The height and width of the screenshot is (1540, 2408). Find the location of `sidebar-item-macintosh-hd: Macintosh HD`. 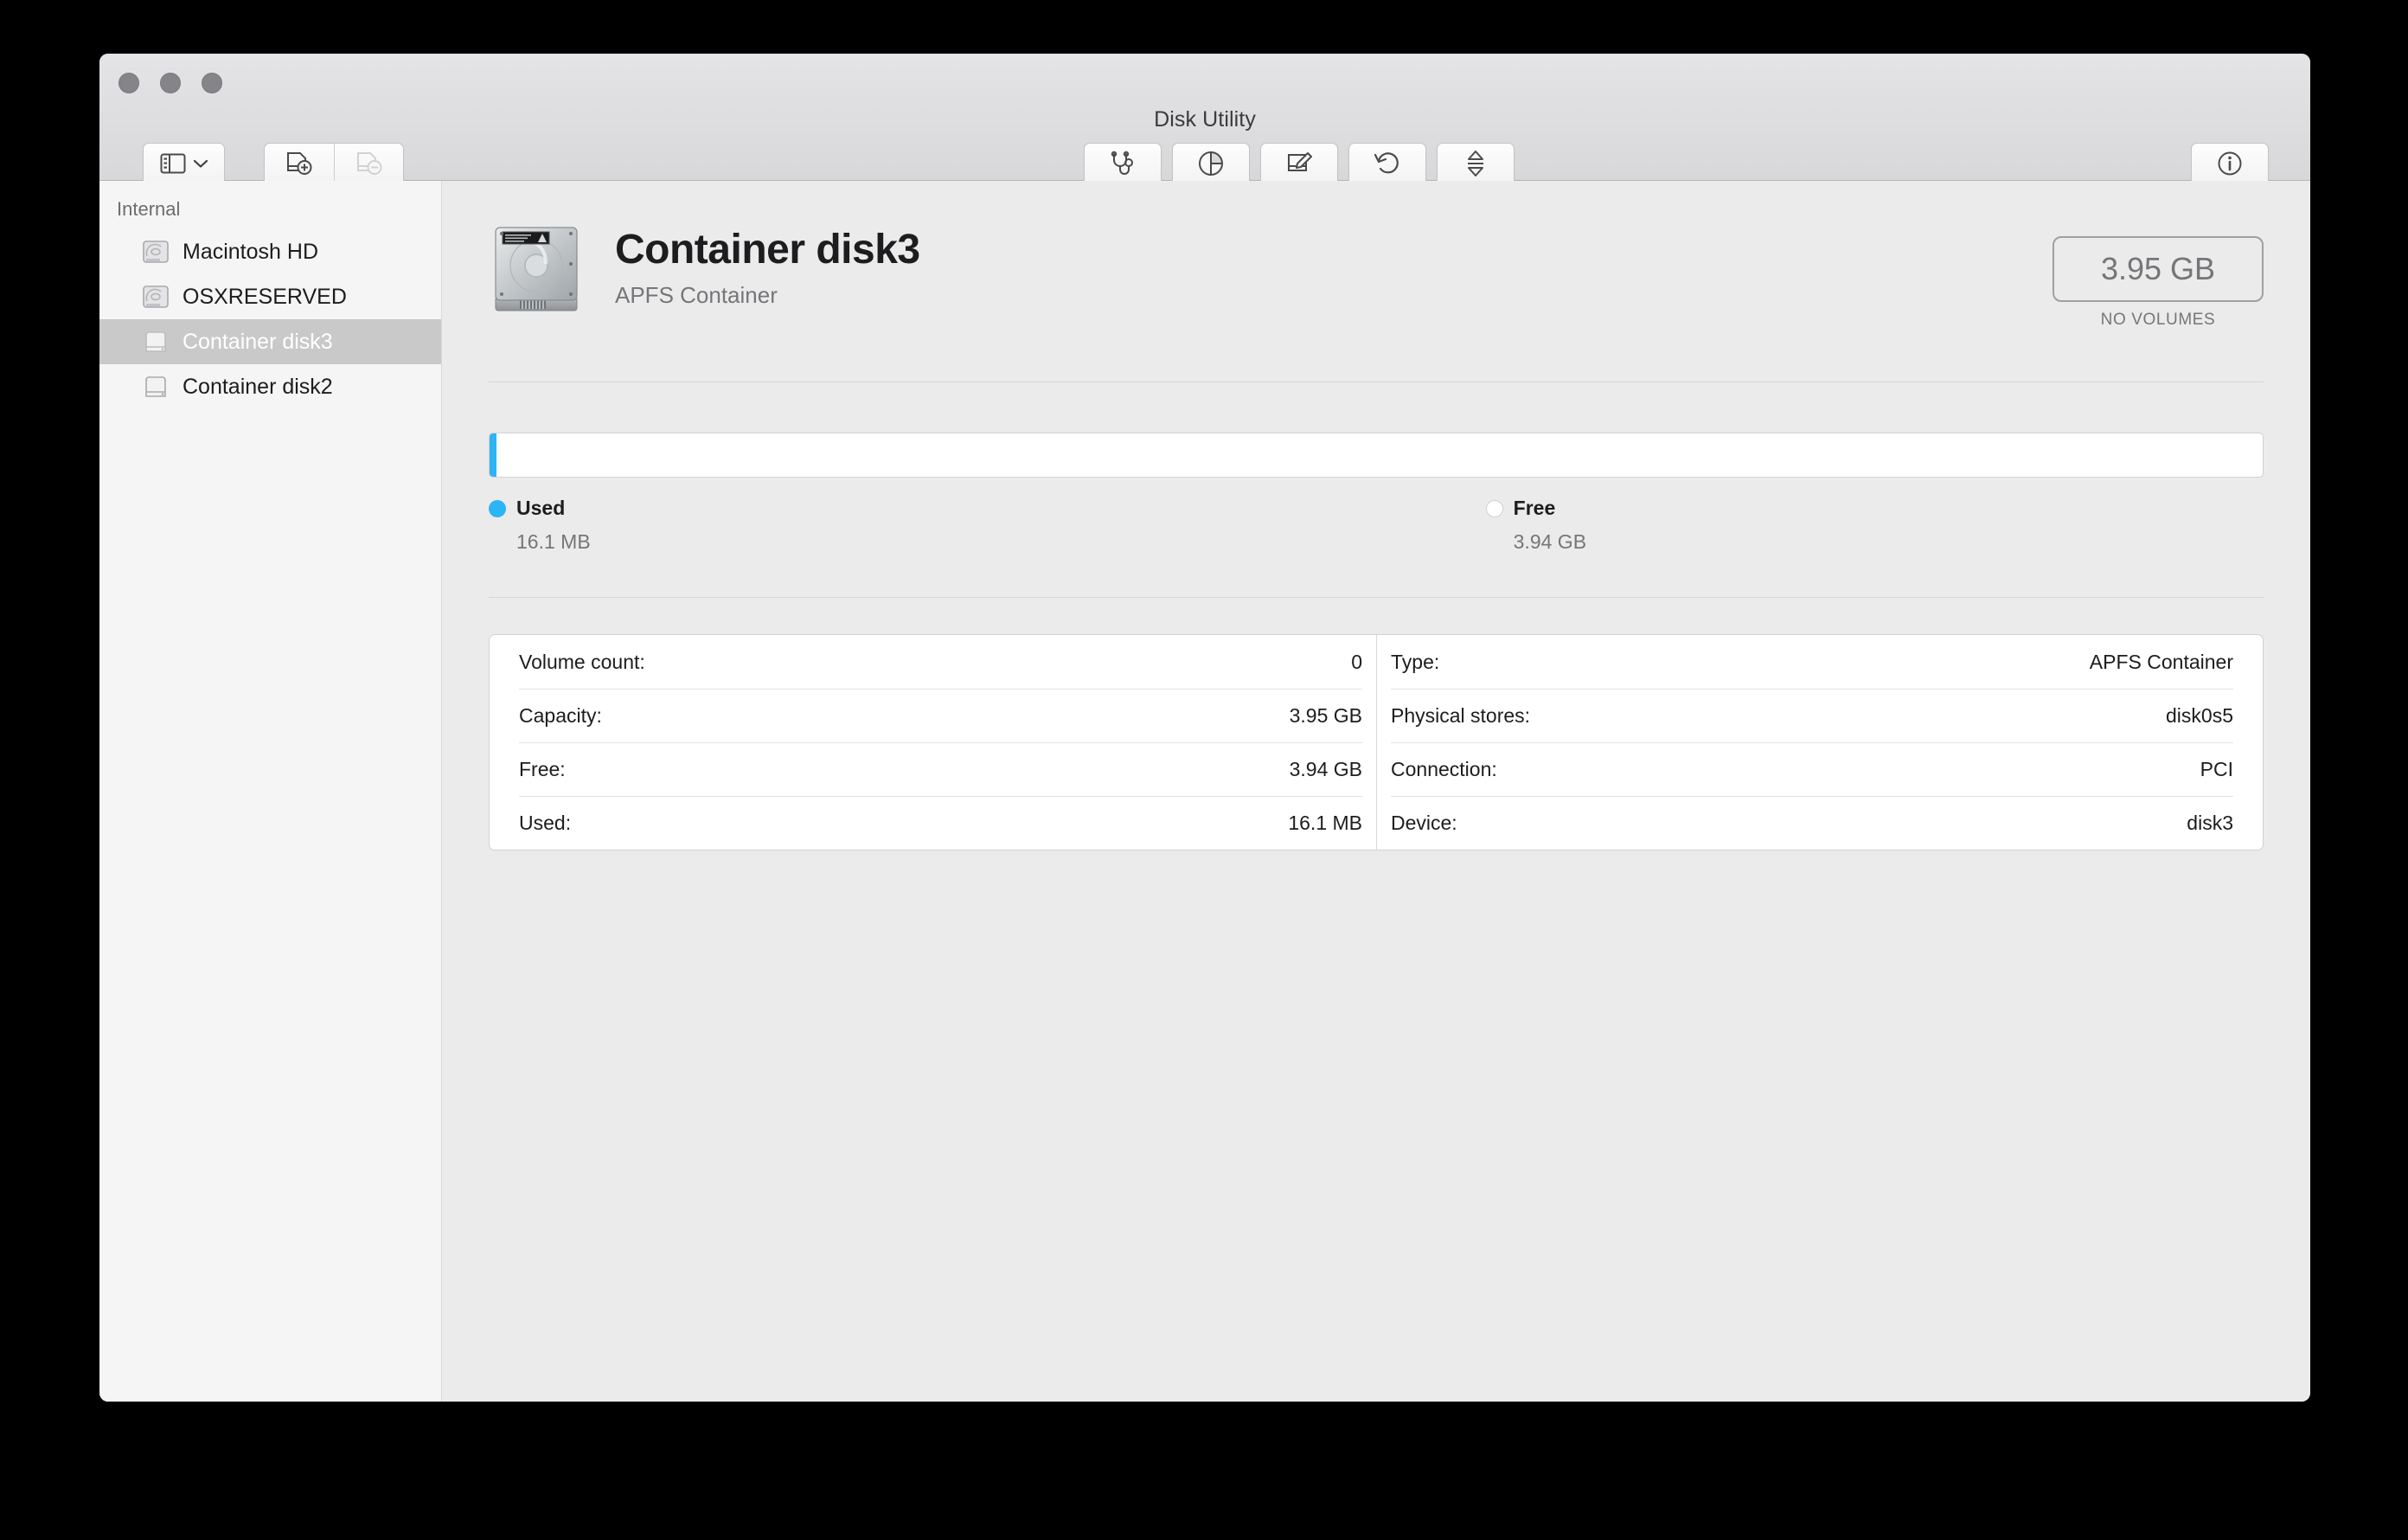

sidebar-item-macintosh-hd: Macintosh HD is located at coordinates (270, 252).